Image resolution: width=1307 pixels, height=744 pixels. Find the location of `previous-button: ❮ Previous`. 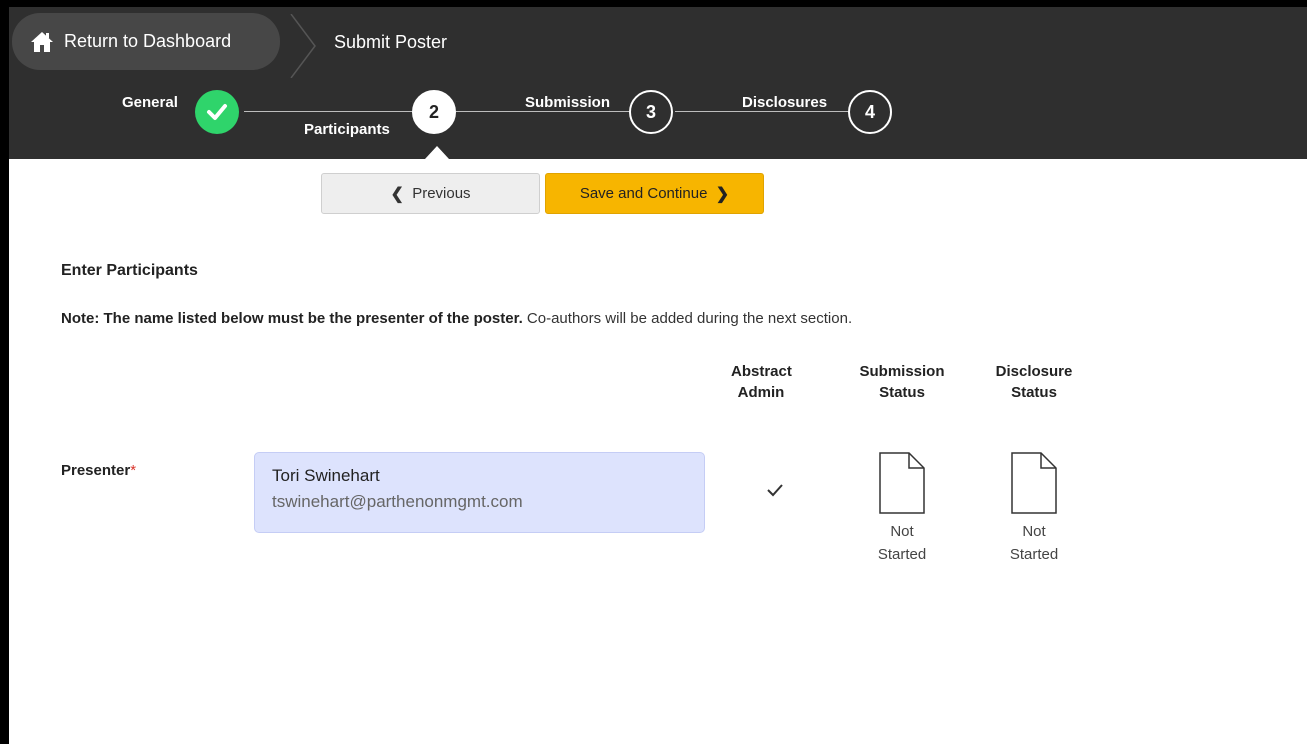

previous-button: ❮ Previous is located at coordinates (430, 193).